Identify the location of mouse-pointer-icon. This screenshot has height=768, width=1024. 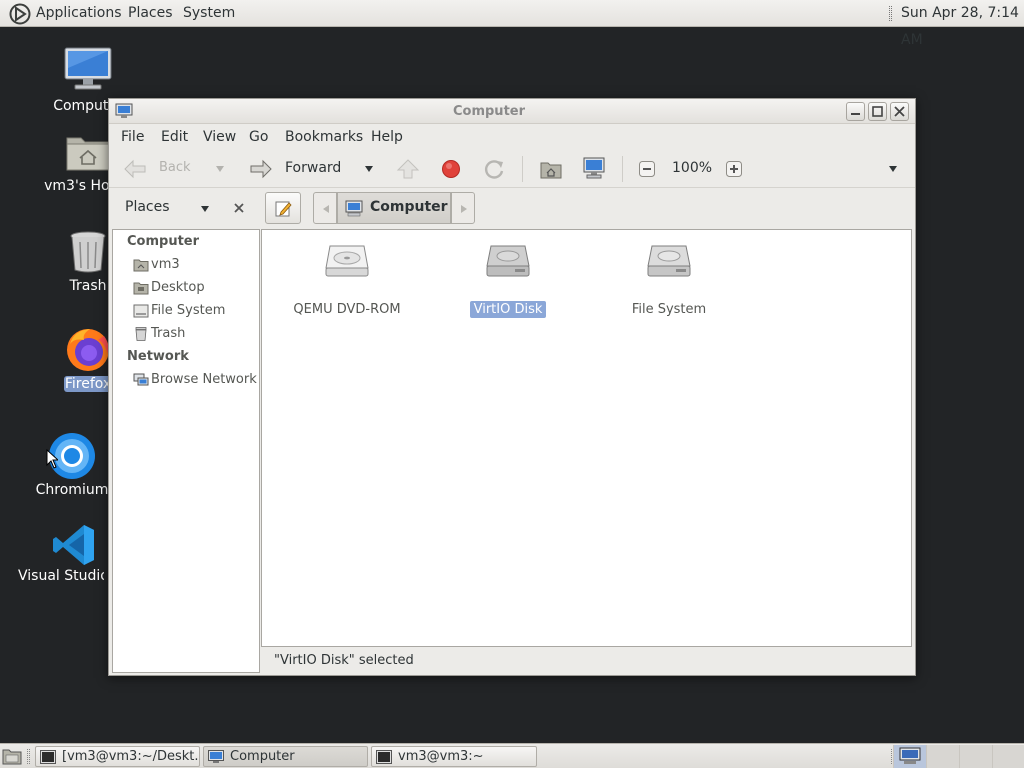
(52, 459).